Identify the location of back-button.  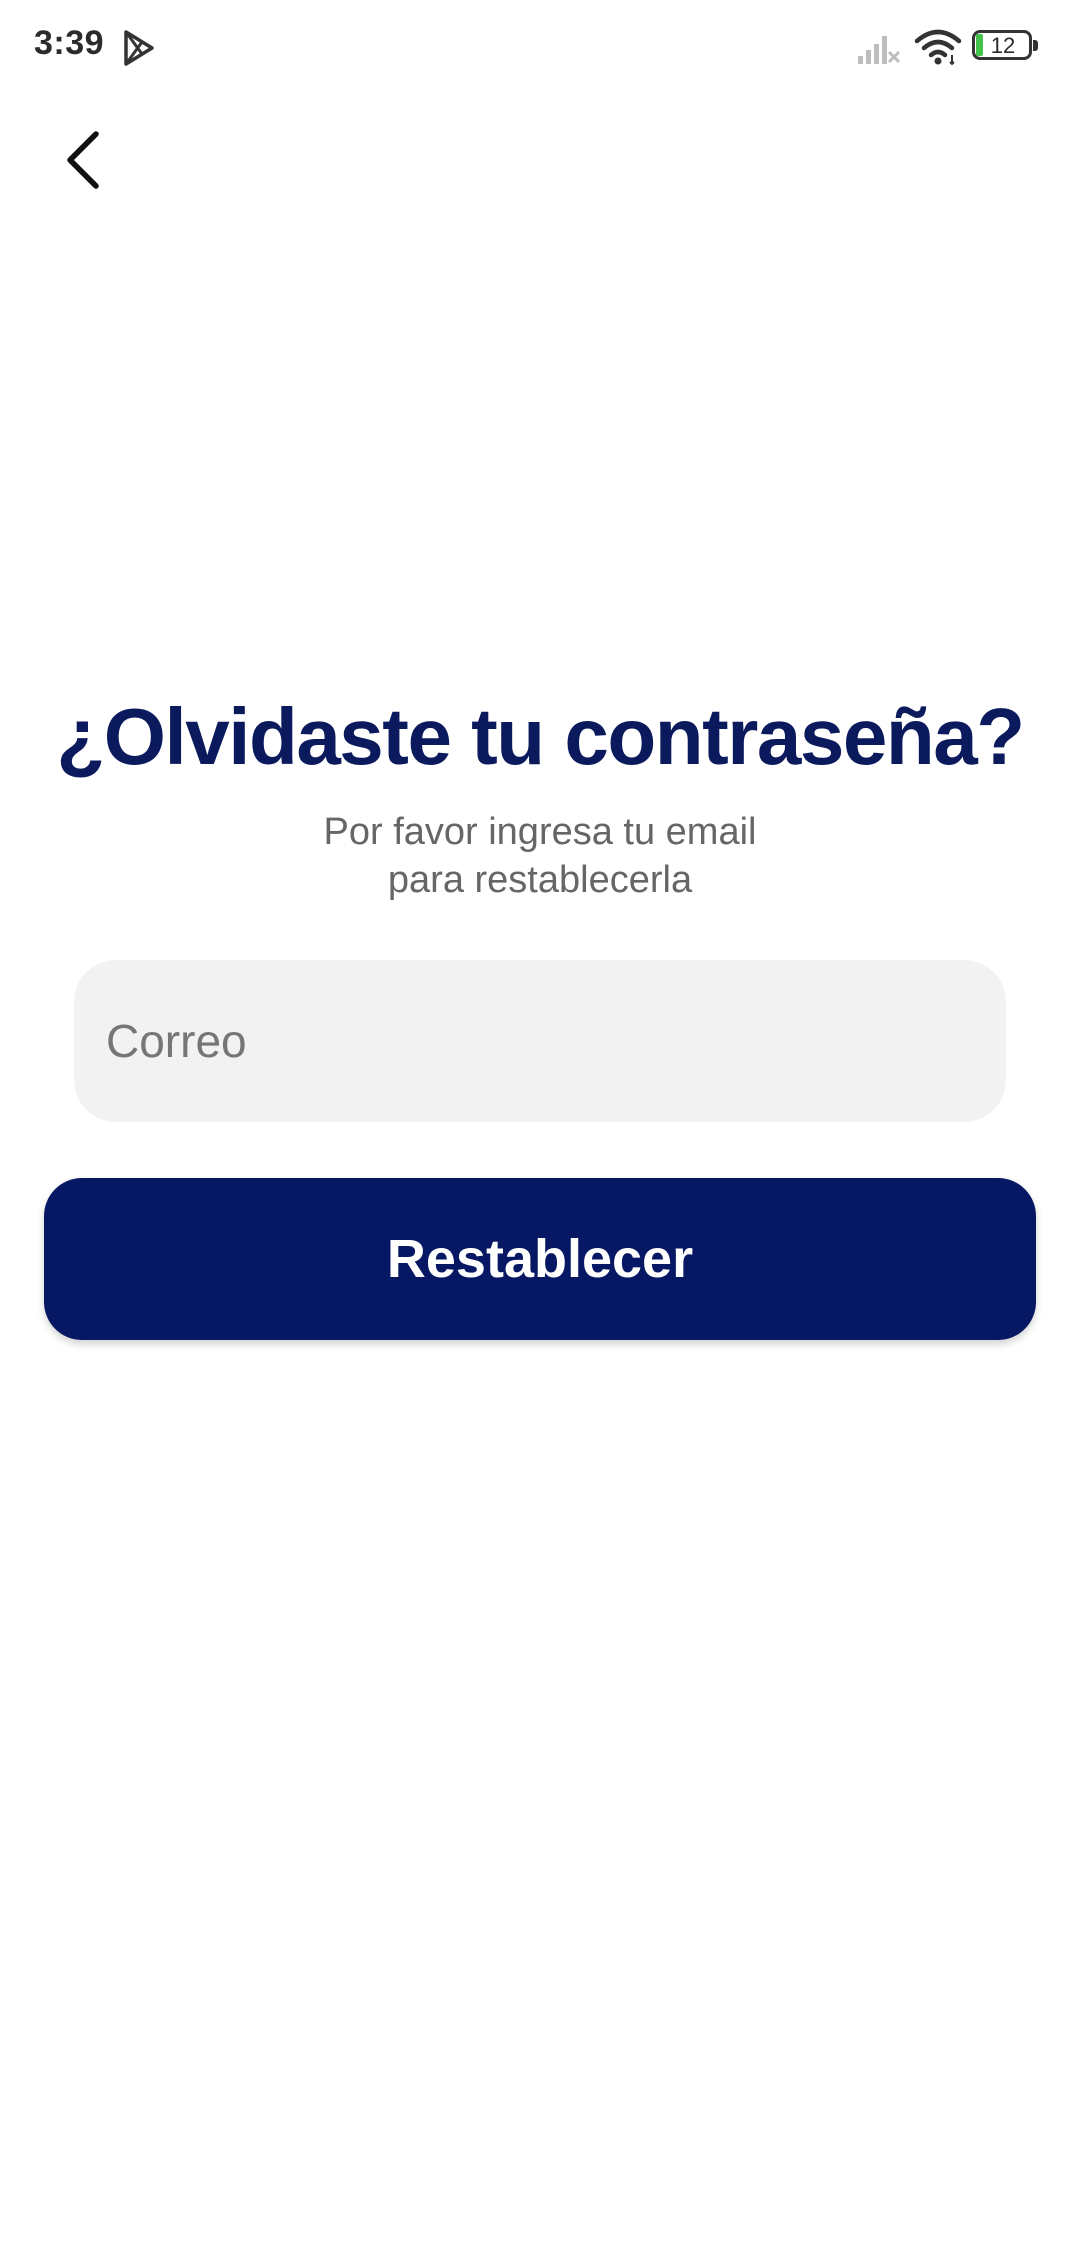
(90, 158).